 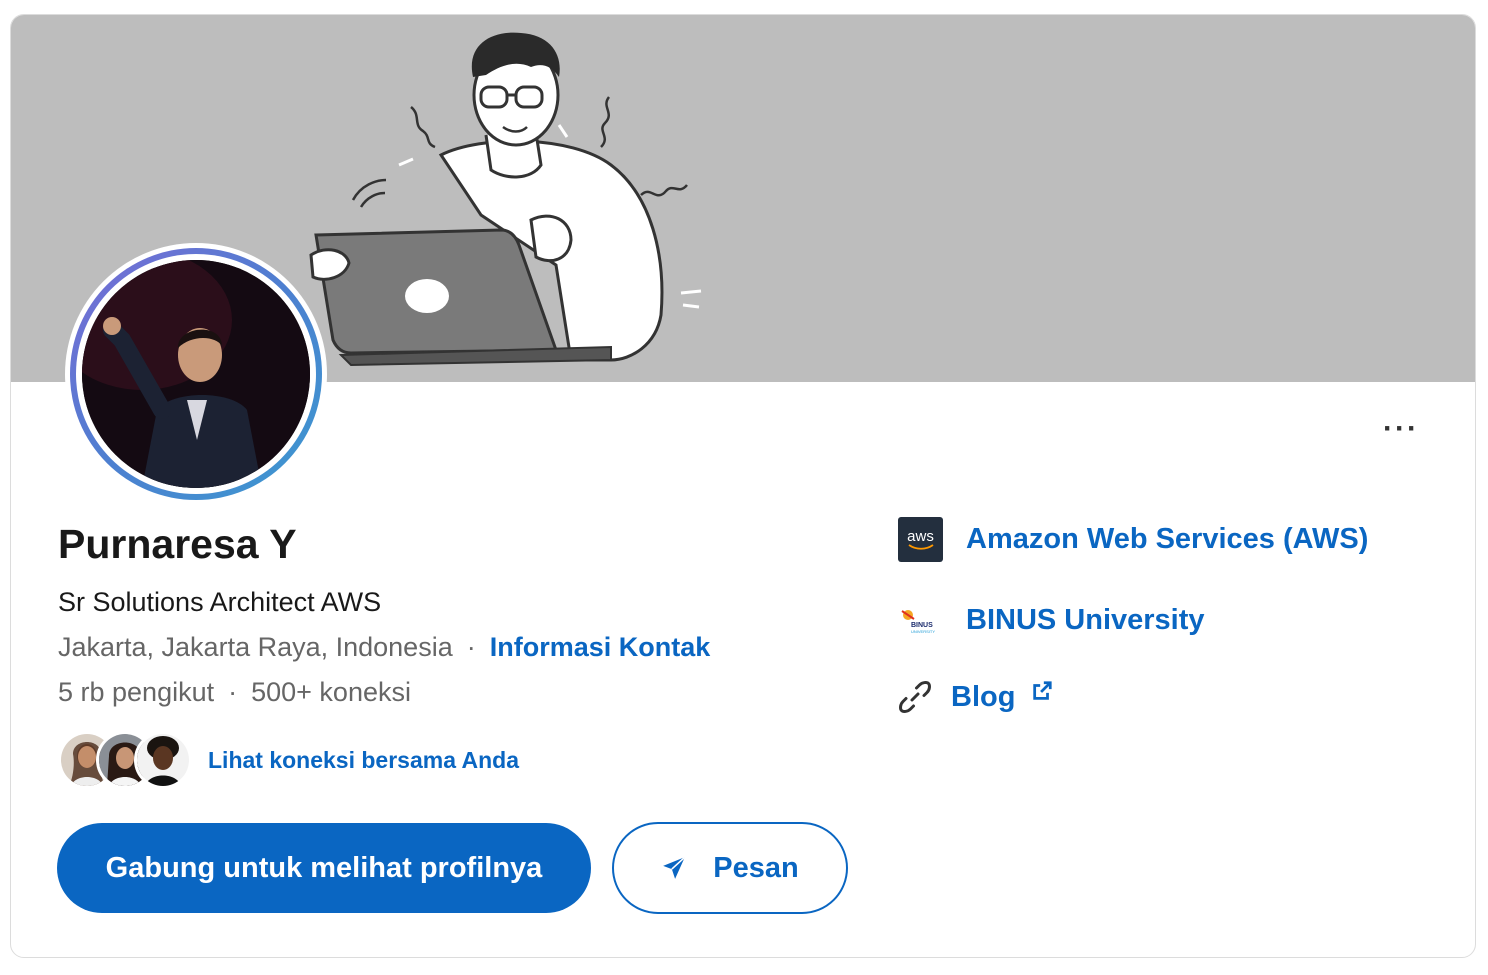 I want to click on website-link: Blog, so click(x=974, y=697).